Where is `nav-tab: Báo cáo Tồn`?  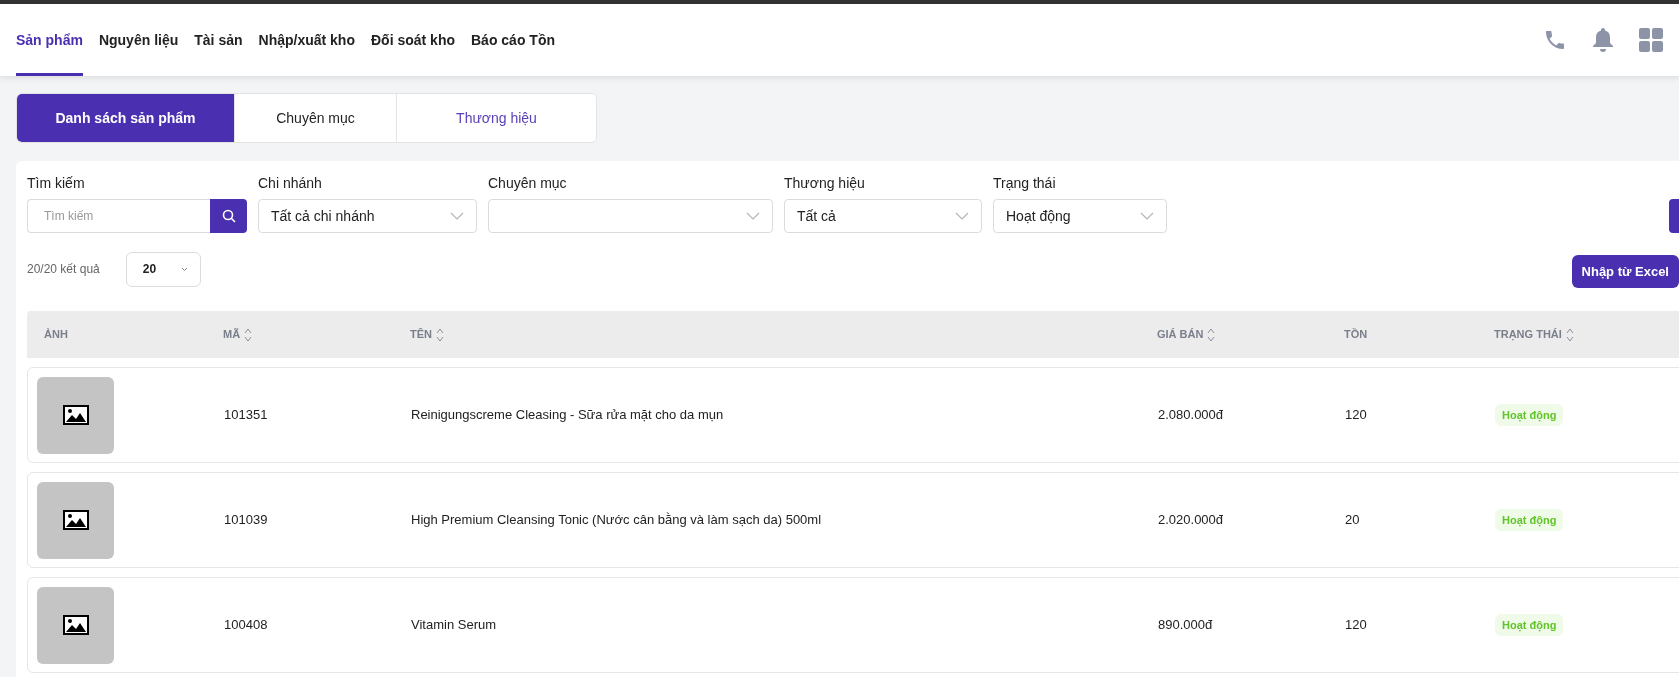
nav-tab: Báo cáo Tồn is located at coordinates (513, 40).